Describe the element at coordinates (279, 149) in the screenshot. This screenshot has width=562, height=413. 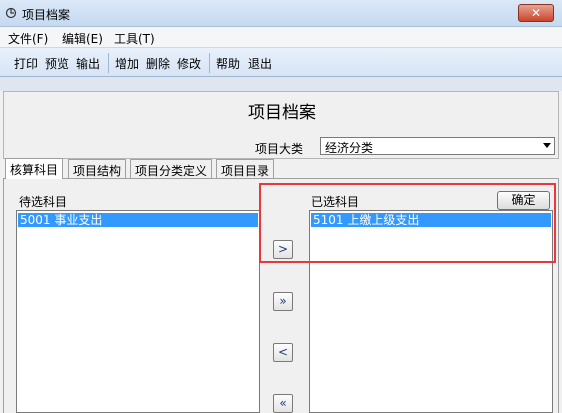
I see `category-label: 项目大类` at that location.